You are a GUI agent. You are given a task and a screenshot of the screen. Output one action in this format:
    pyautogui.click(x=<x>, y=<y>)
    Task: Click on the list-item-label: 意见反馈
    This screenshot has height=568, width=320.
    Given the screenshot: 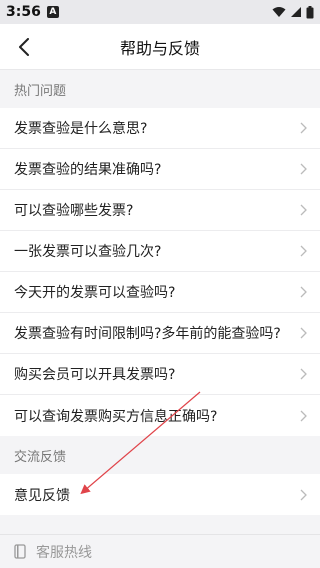 What is the action you would take?
    pyautogui.click(x=42, y=495)
    